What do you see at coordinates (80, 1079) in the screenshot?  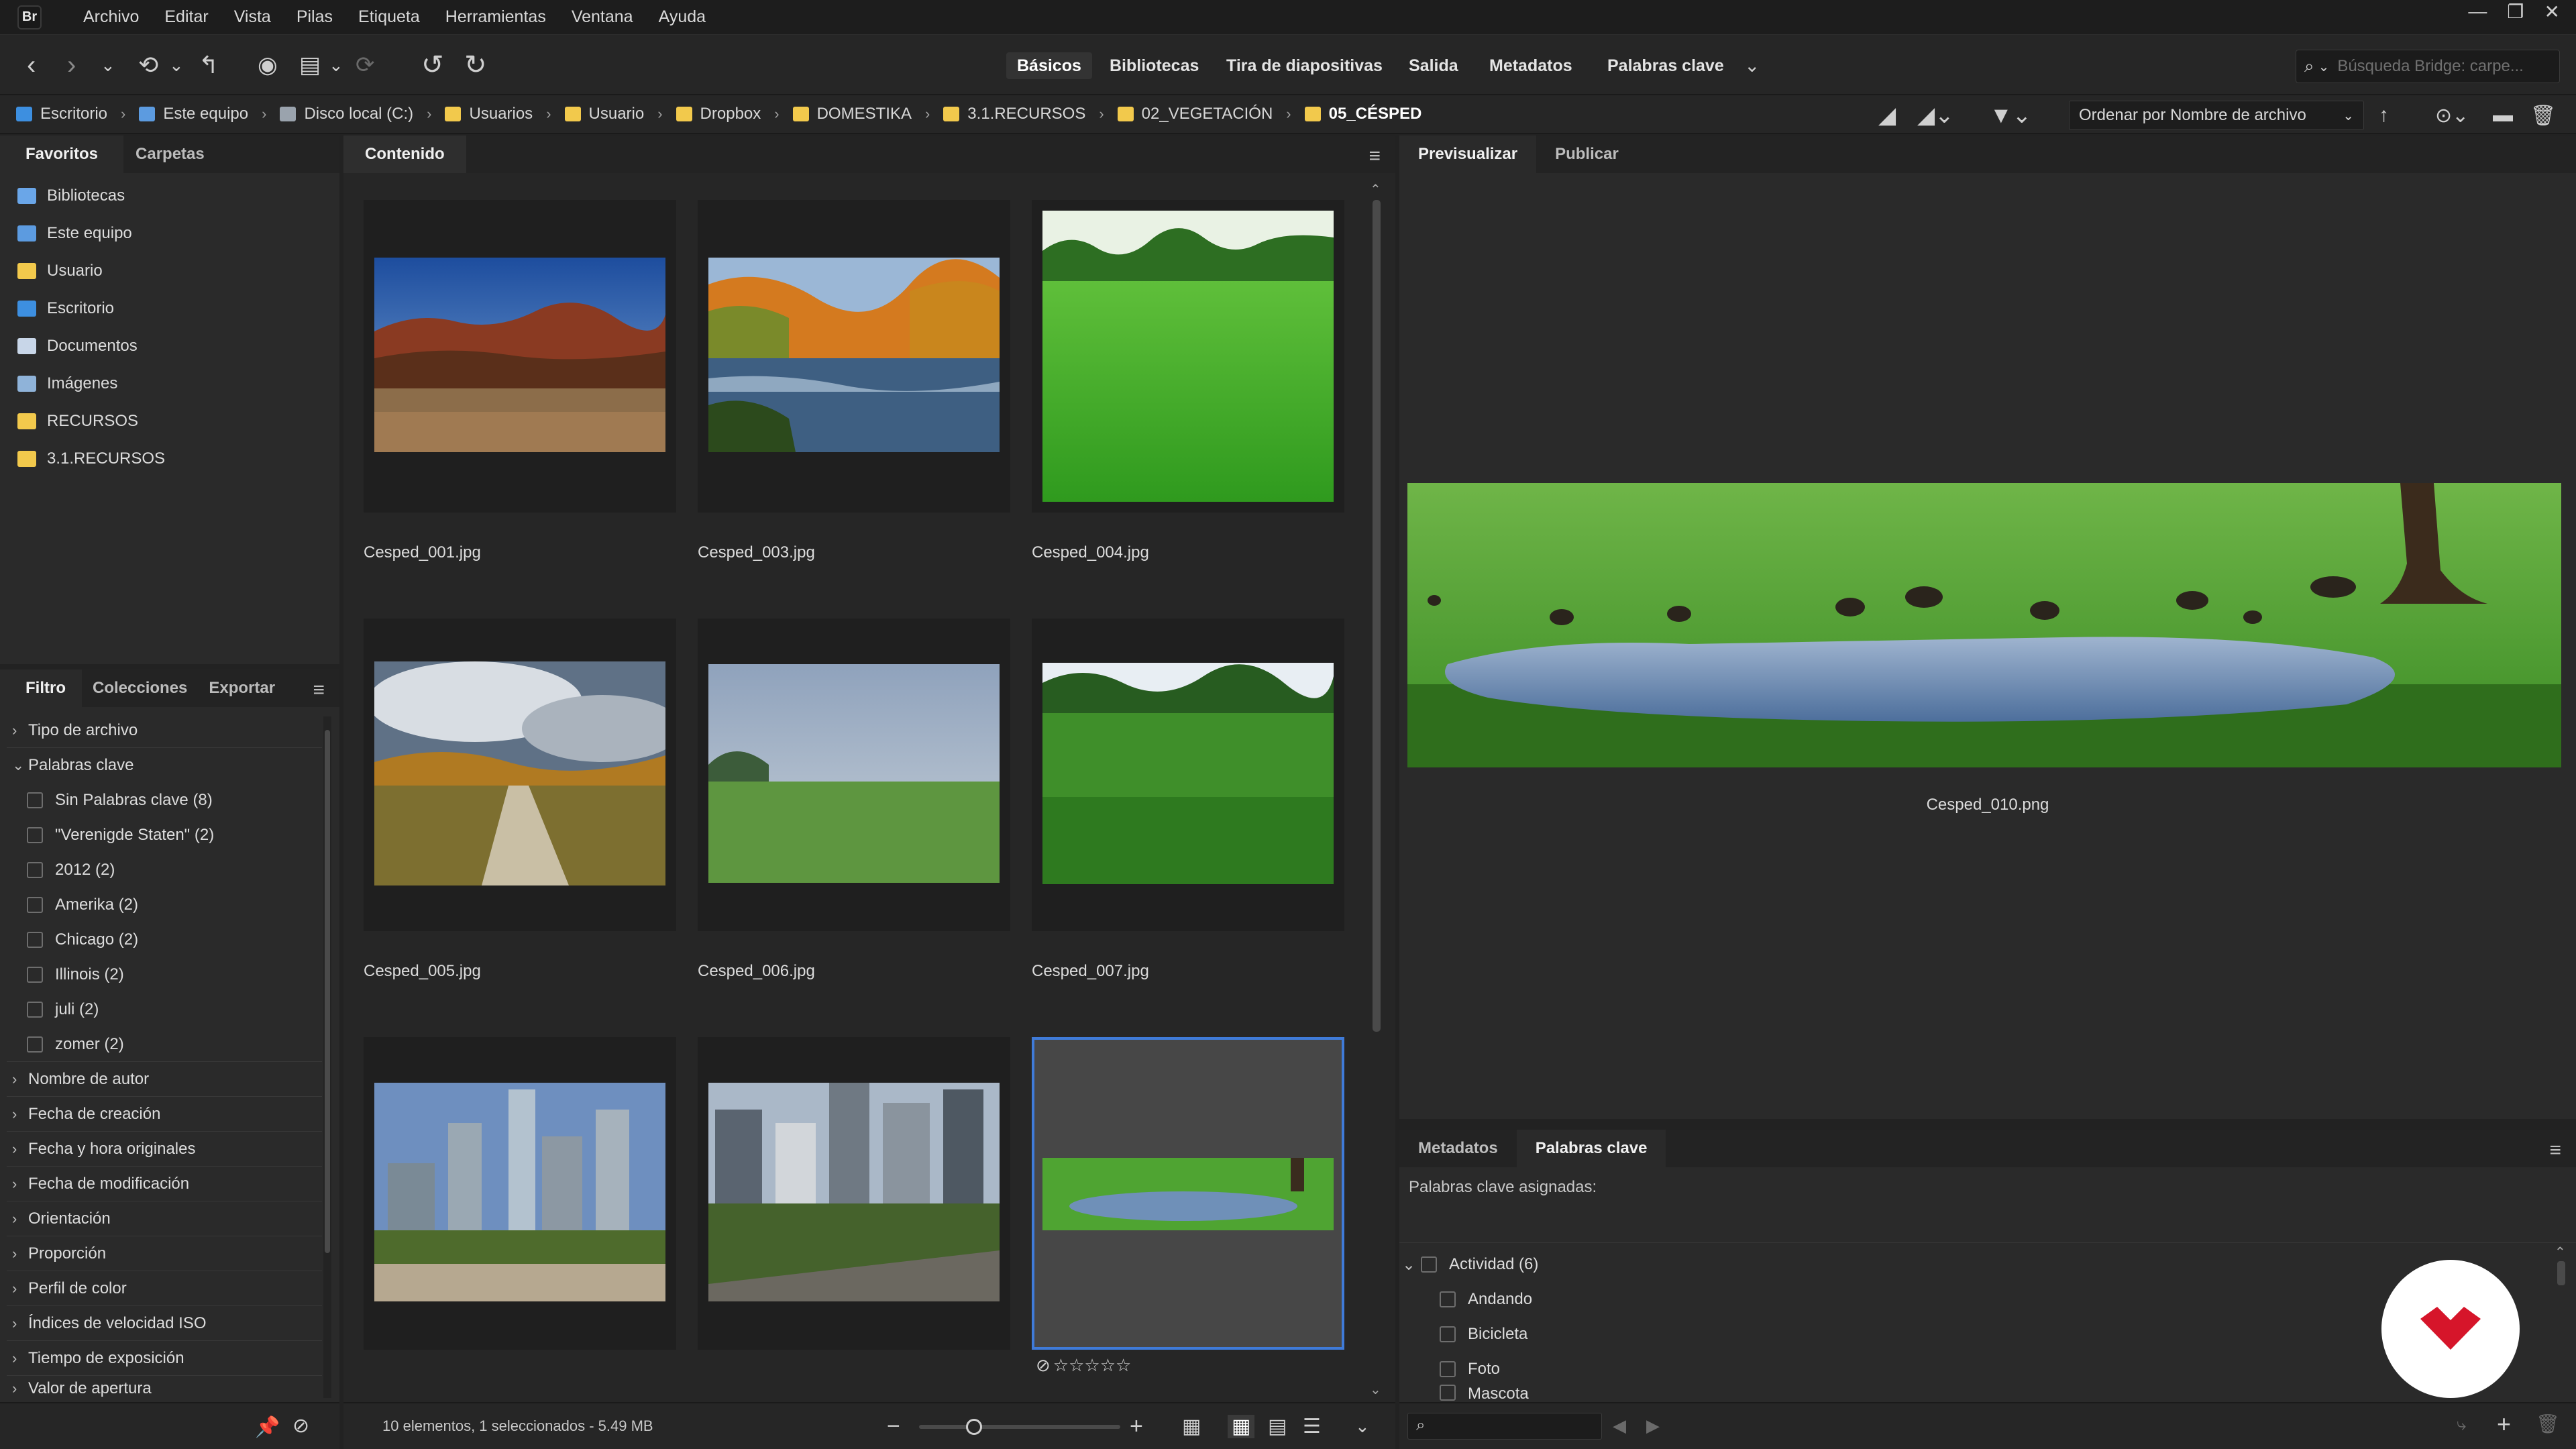 I see `filter-nombre-autor: › Nombre de autor` at bounding box center [80, 1079].